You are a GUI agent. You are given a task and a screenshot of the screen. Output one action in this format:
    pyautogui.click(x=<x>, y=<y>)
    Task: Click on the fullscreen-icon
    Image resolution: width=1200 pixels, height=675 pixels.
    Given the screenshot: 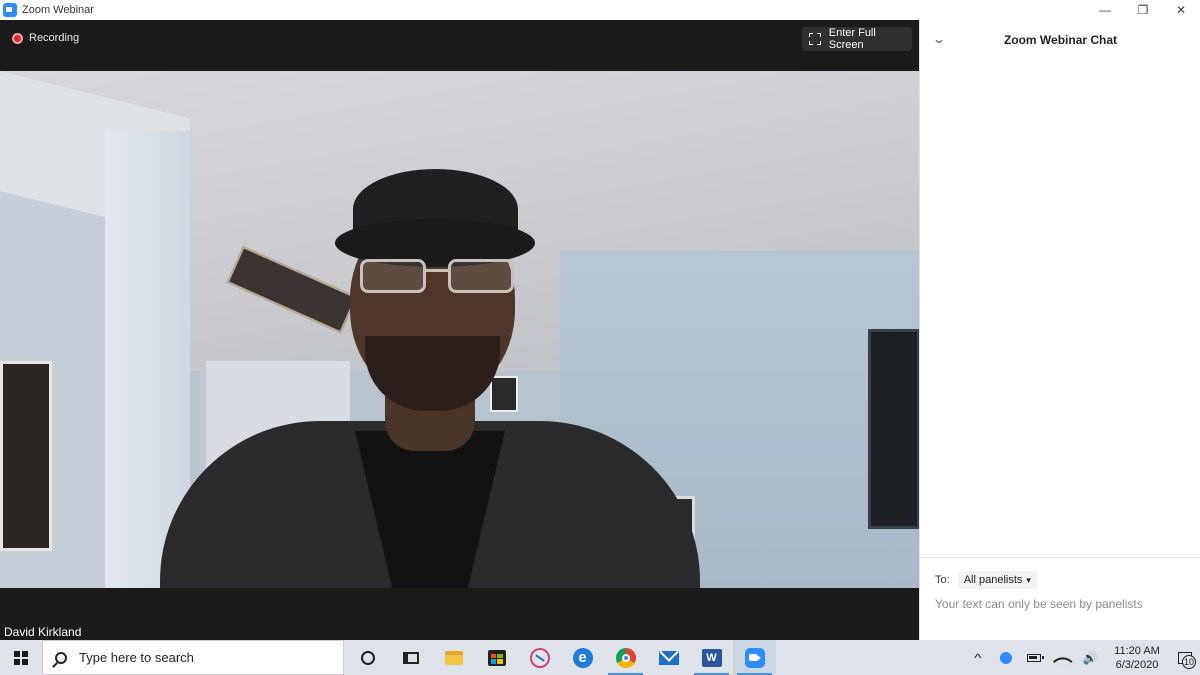 What is the action you would take?
    pyautogui.click(x=815, y=39)
    